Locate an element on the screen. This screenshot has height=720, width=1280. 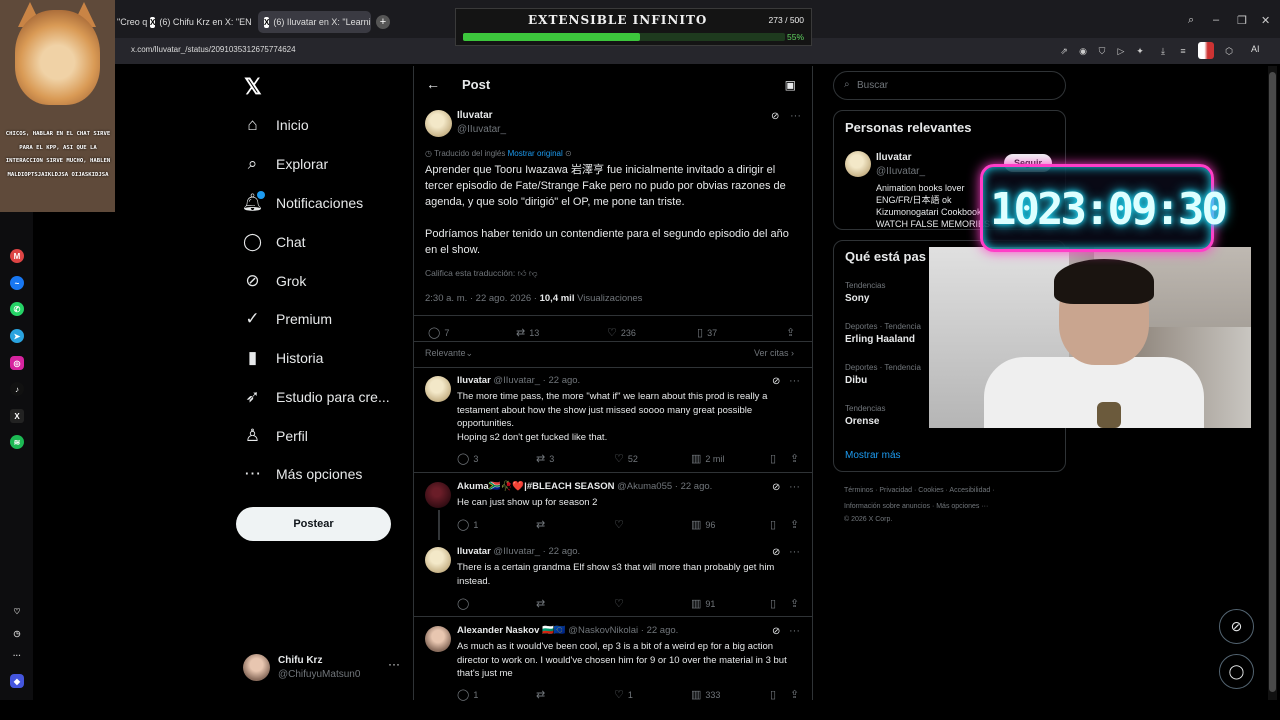
person-handle: @IIuvatar_ is located at coordinates (900, 171).